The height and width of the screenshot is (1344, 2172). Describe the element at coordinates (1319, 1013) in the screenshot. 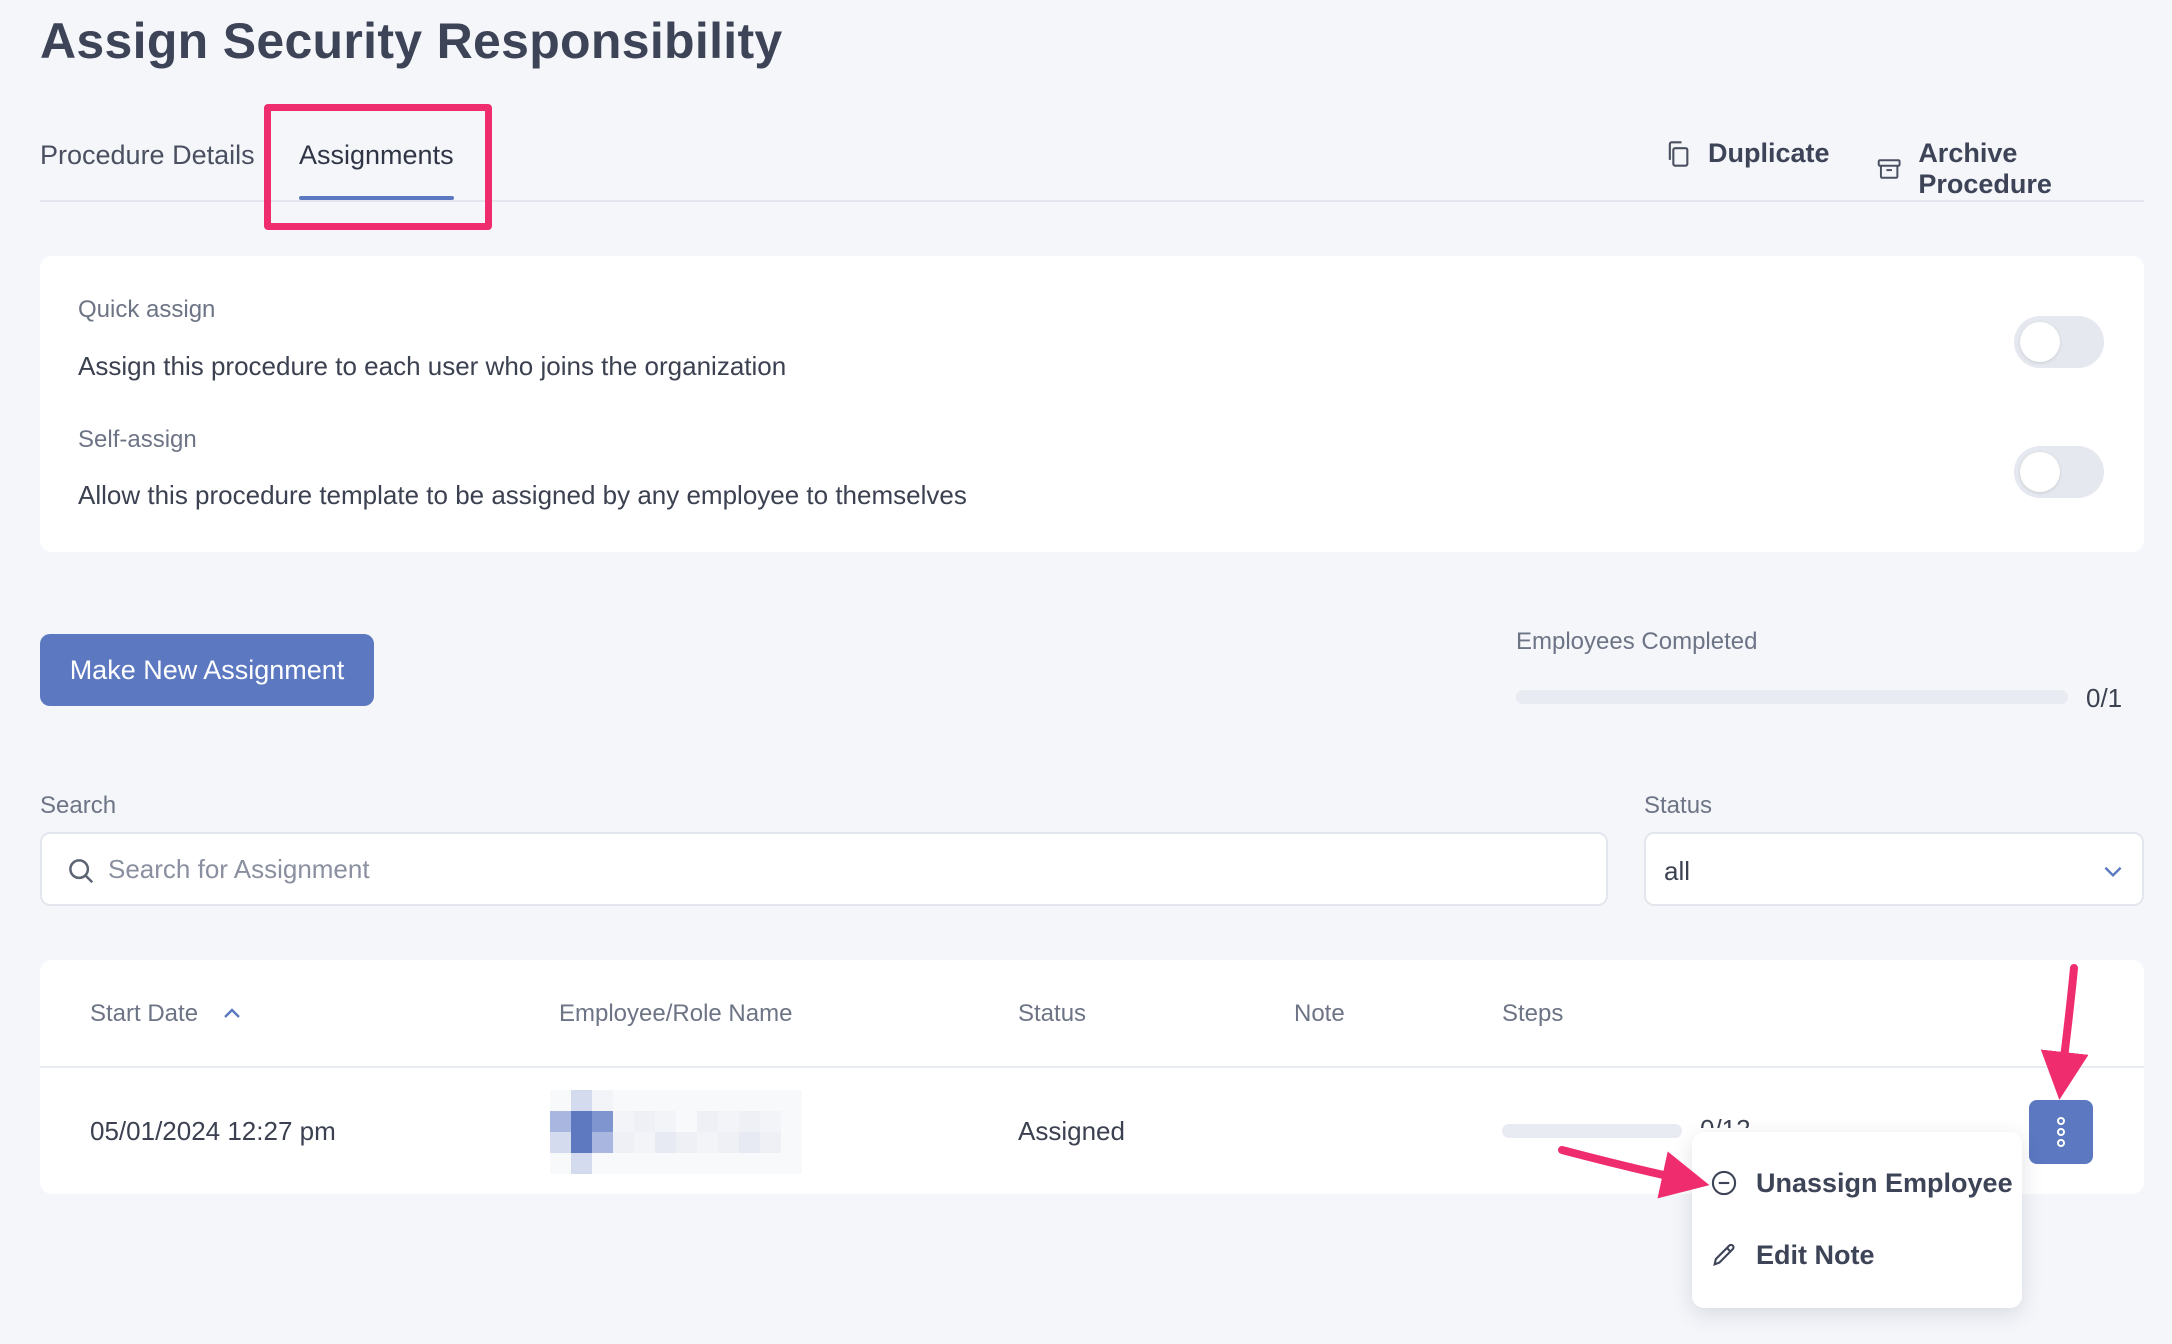

I see `column-header-note: Note` at that location.